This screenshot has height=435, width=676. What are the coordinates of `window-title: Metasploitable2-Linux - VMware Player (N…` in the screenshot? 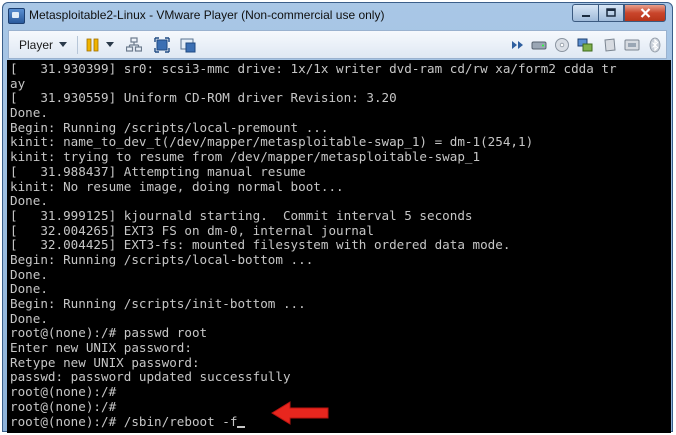 It's located at (207, 15).